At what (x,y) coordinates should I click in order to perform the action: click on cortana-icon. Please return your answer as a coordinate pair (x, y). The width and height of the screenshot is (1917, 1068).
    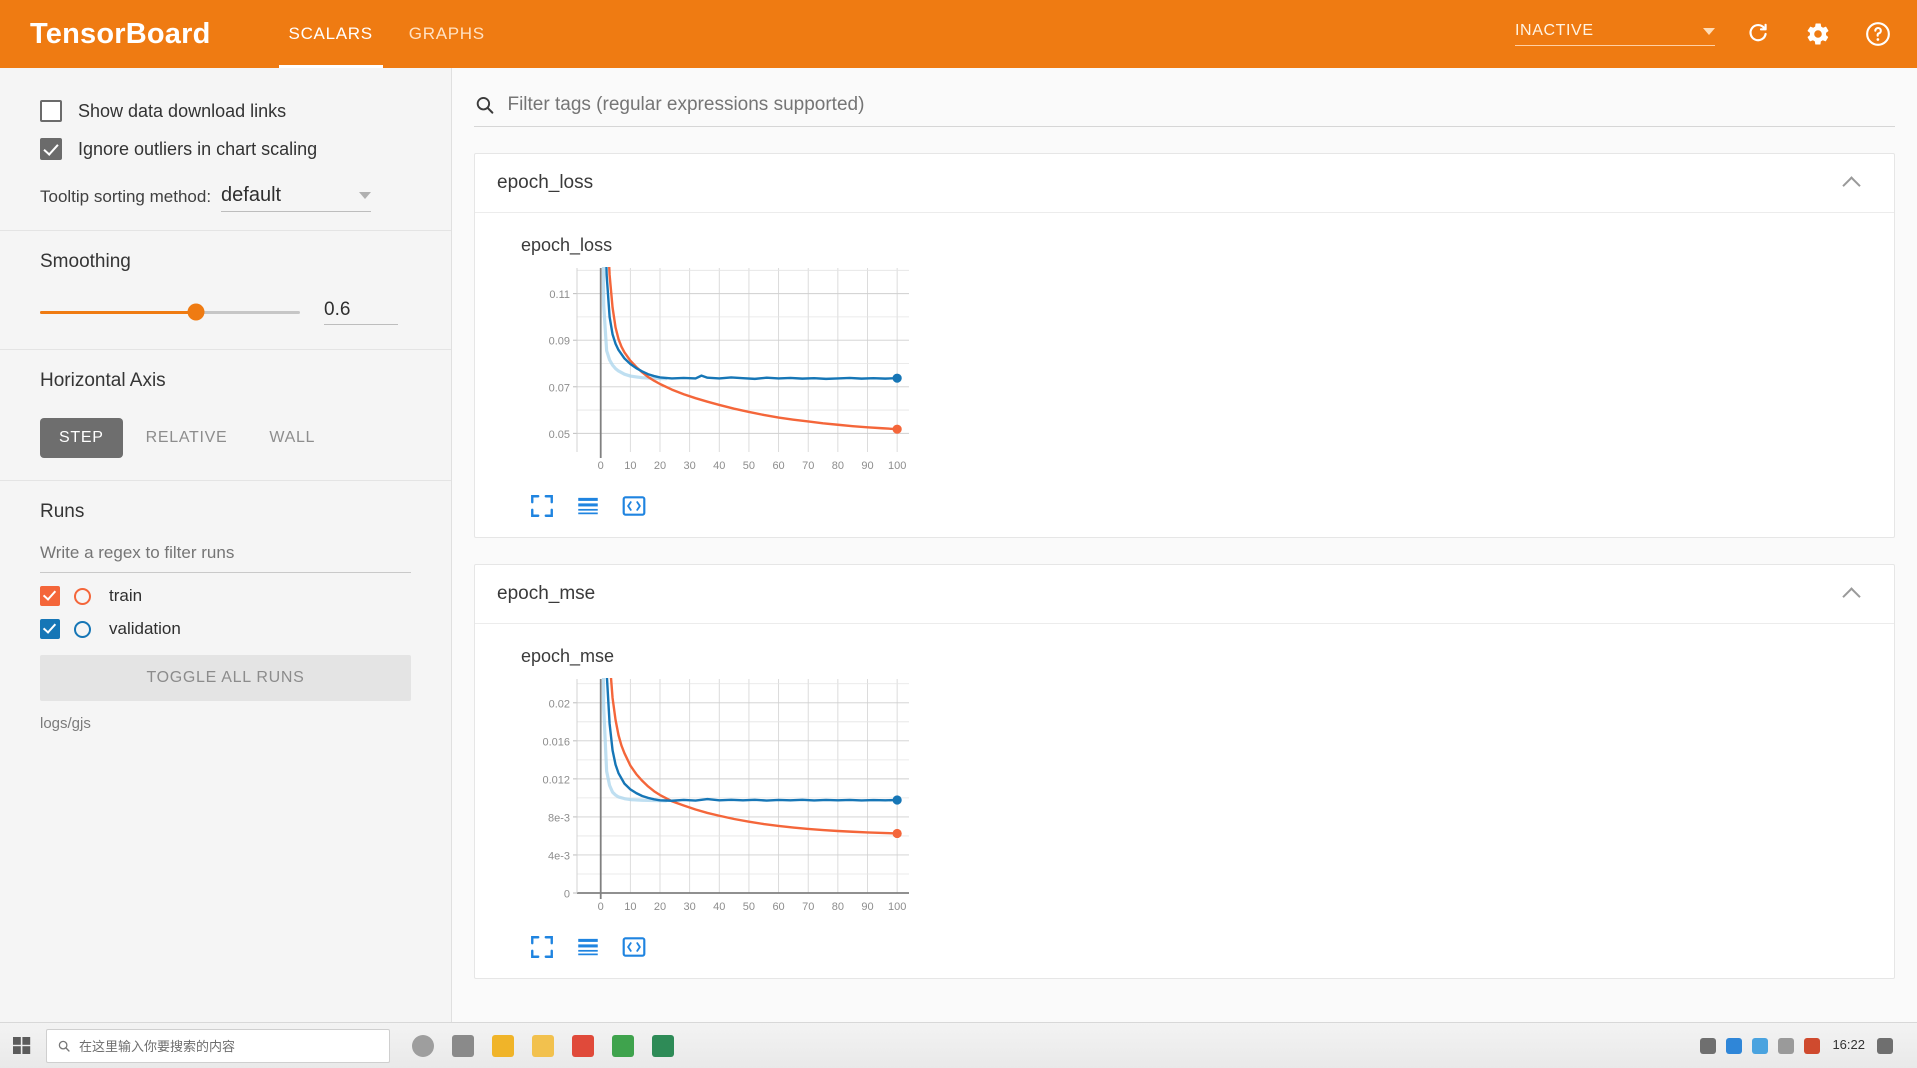
    Looking at the image, I should click on (423, 1045).